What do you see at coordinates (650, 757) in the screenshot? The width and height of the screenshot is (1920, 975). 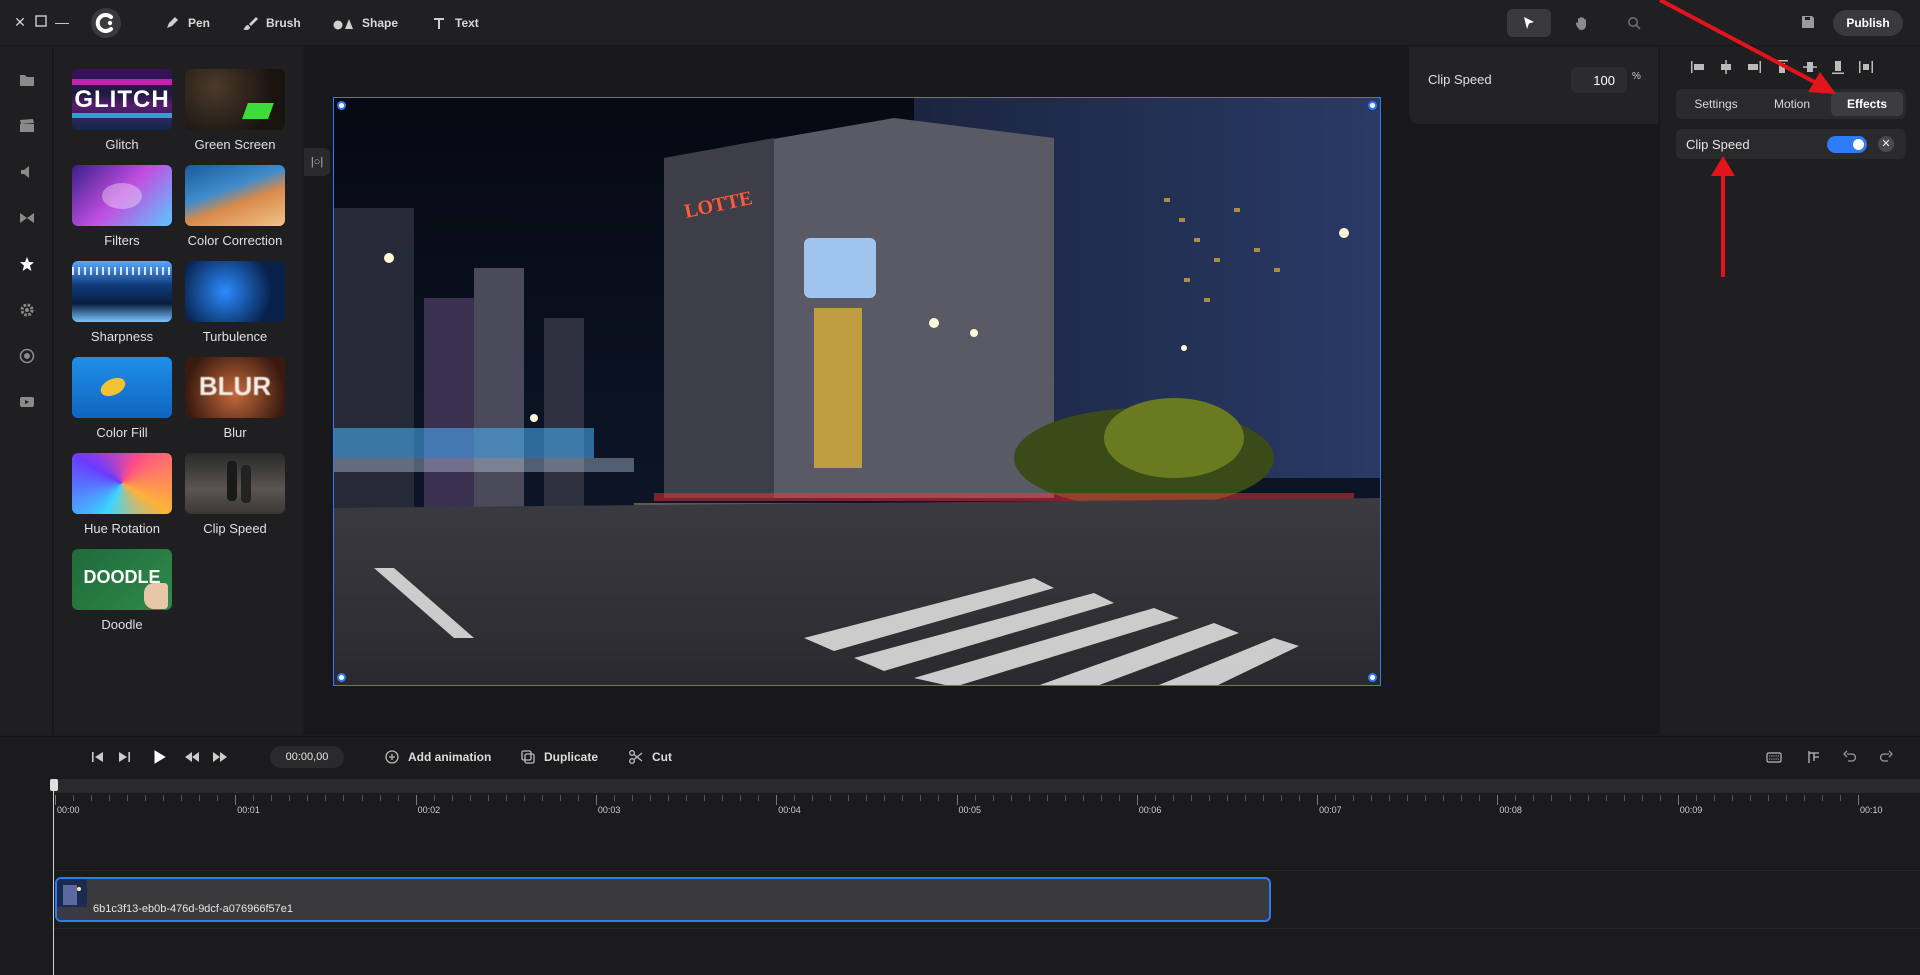 I see `cut-button: Cut` at bounding box center [650, 757].